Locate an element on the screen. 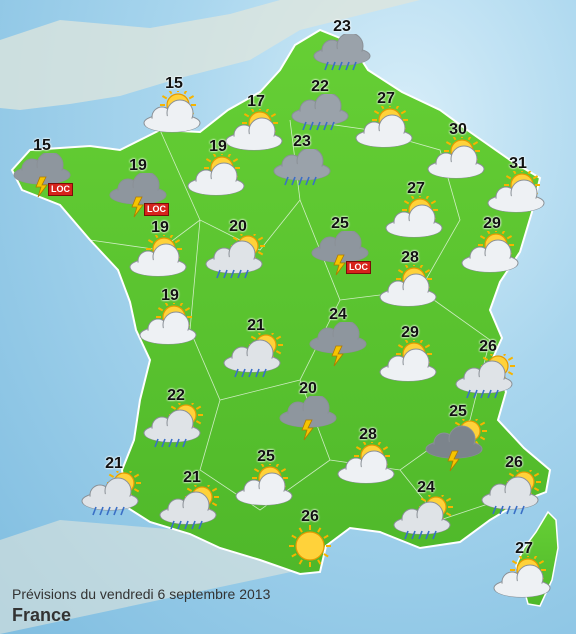 The height and width of the screenshot is (634, 576). weather-station: 15 LOC is located at coordinates (42, 172).